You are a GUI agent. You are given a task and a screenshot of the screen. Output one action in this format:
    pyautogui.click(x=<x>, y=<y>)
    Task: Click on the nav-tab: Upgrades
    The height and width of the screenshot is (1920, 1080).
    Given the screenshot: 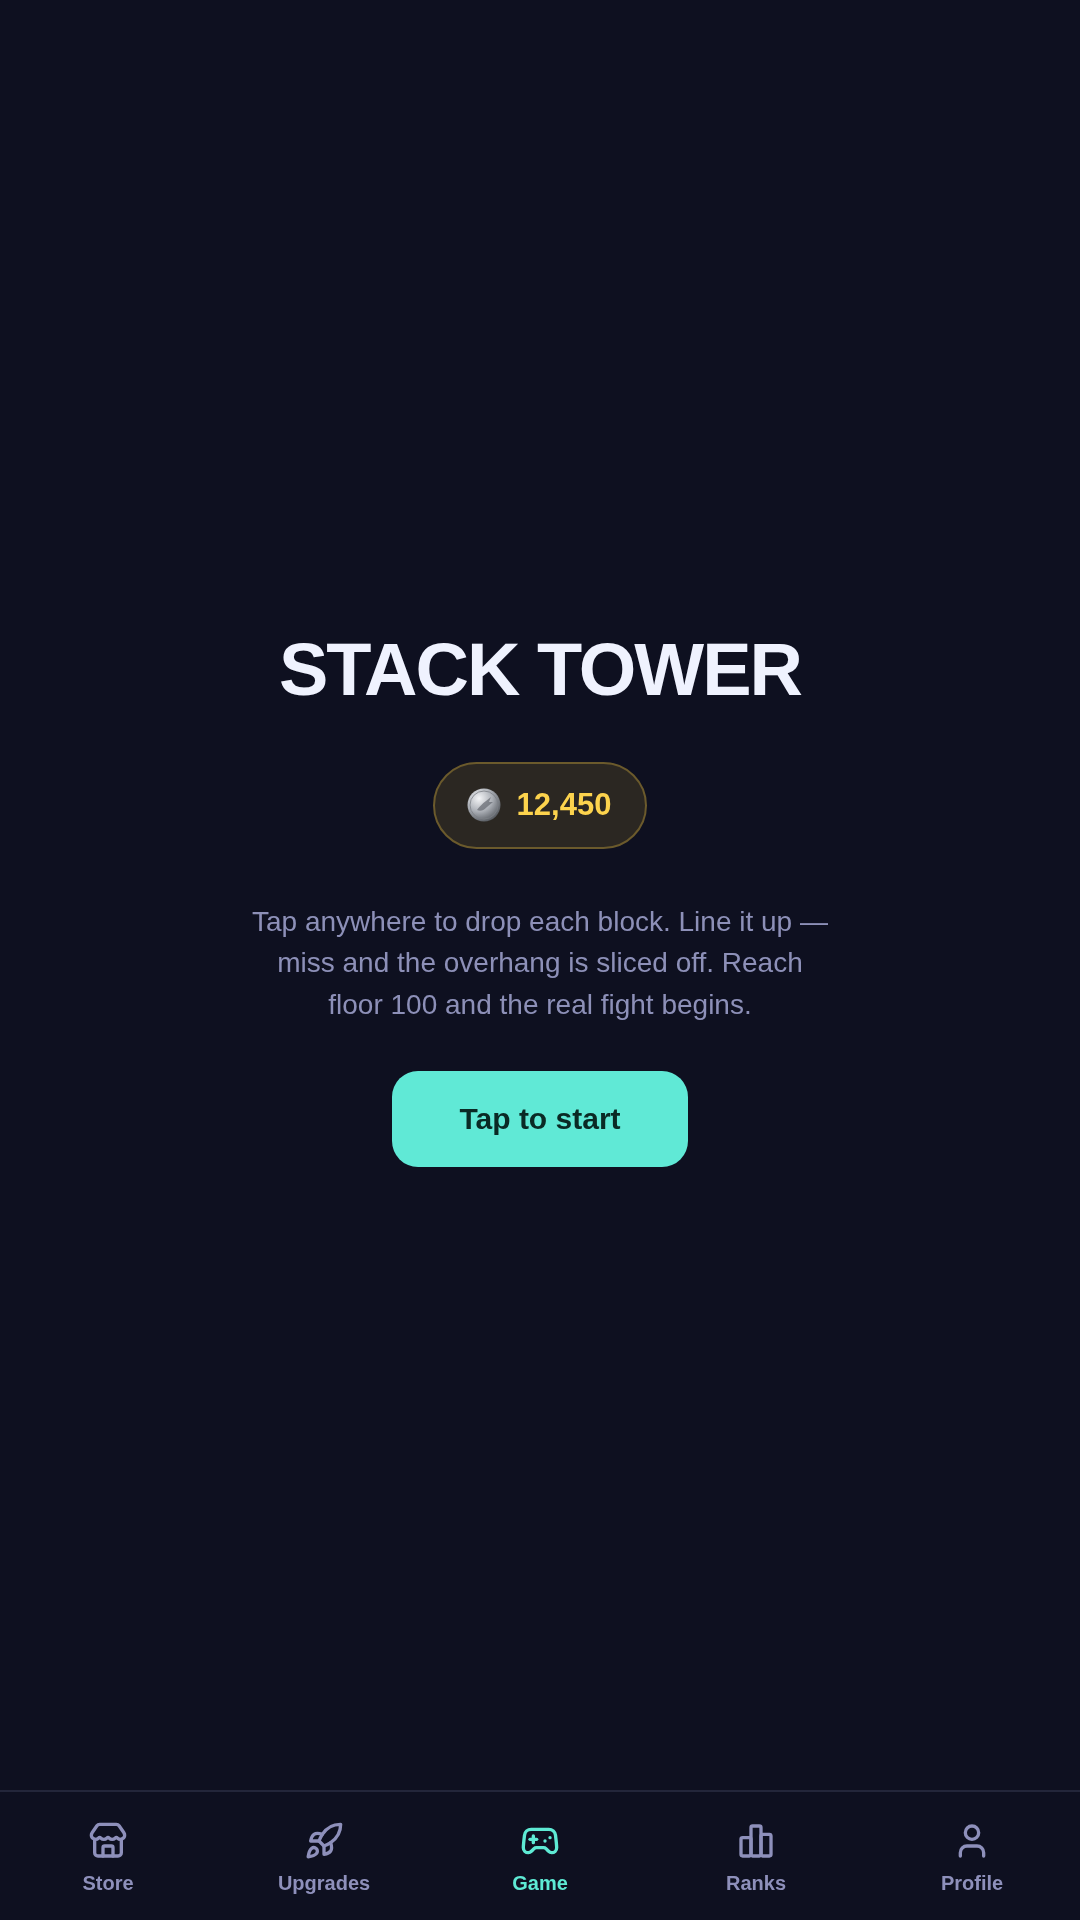 What is the action you would take?
    pyautogui.click(x=324, y=1856)
    